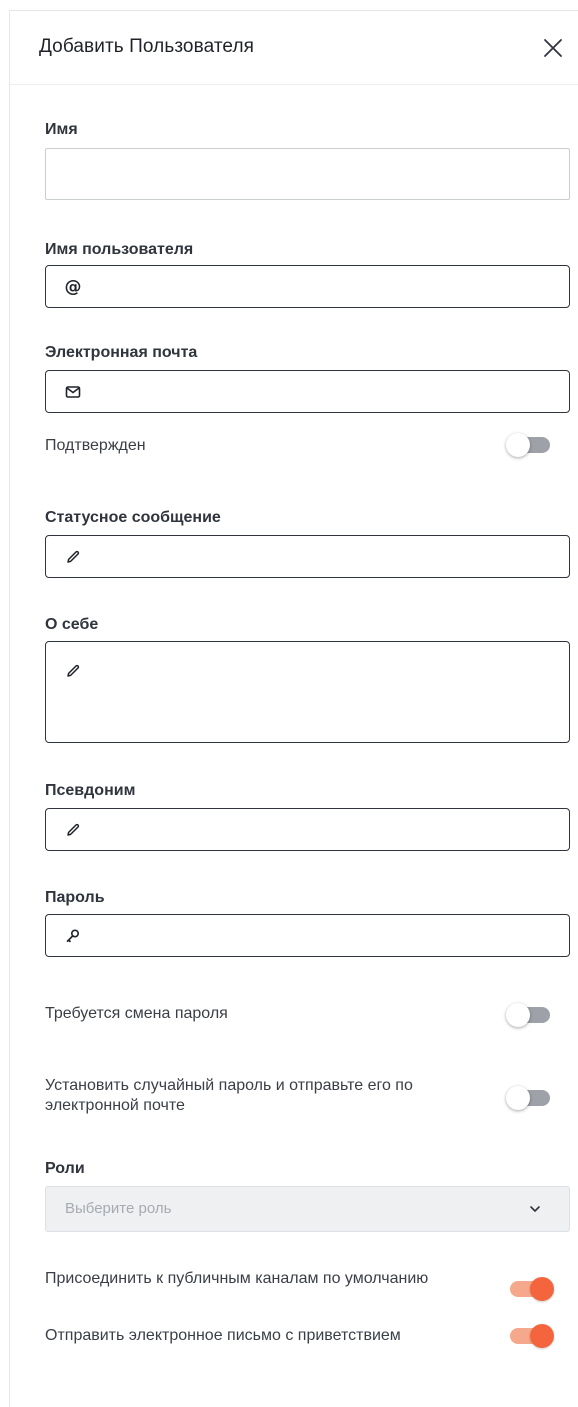  What do you see at coordinates (136, 1013) in the screenshot?
I see `require-password-change-label: Требуется смена пароля` at bounding box center [136, 1013].